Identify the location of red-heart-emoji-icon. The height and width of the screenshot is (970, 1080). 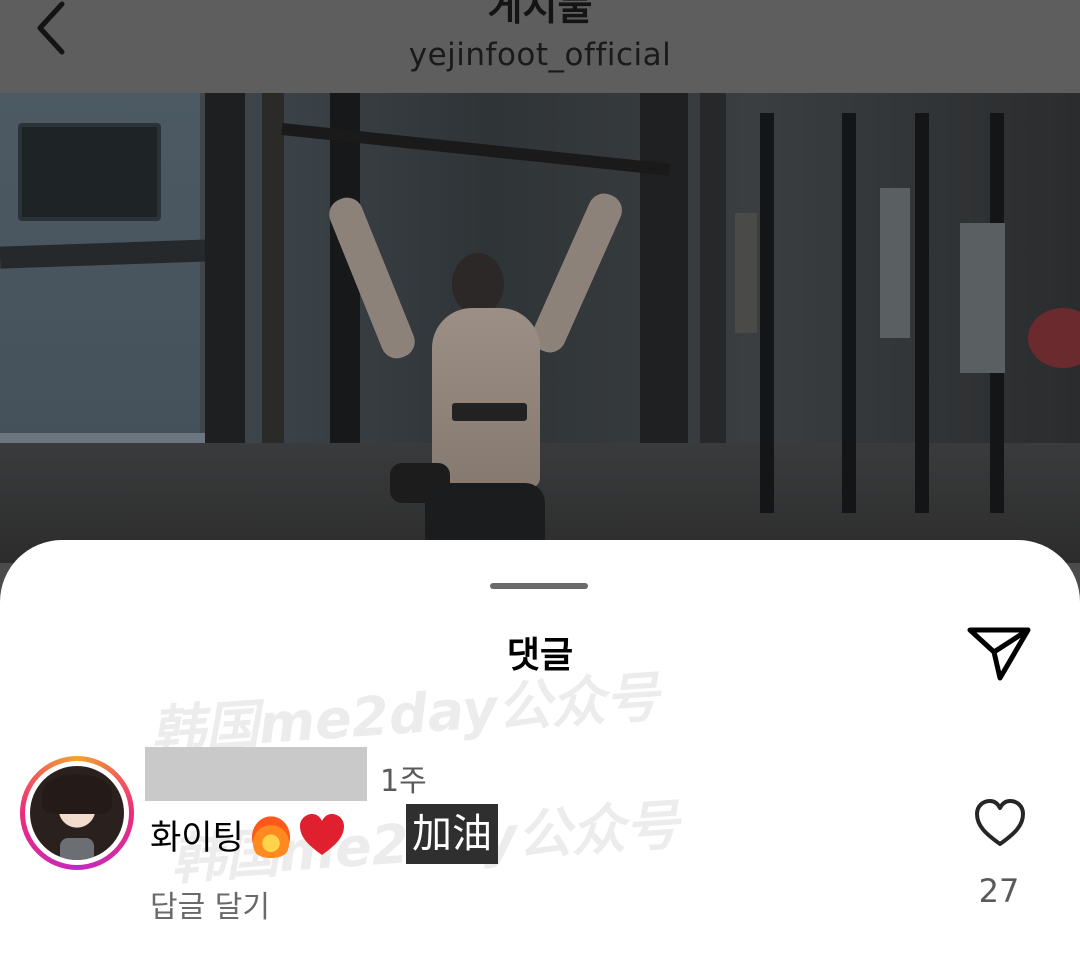
(321, 834).